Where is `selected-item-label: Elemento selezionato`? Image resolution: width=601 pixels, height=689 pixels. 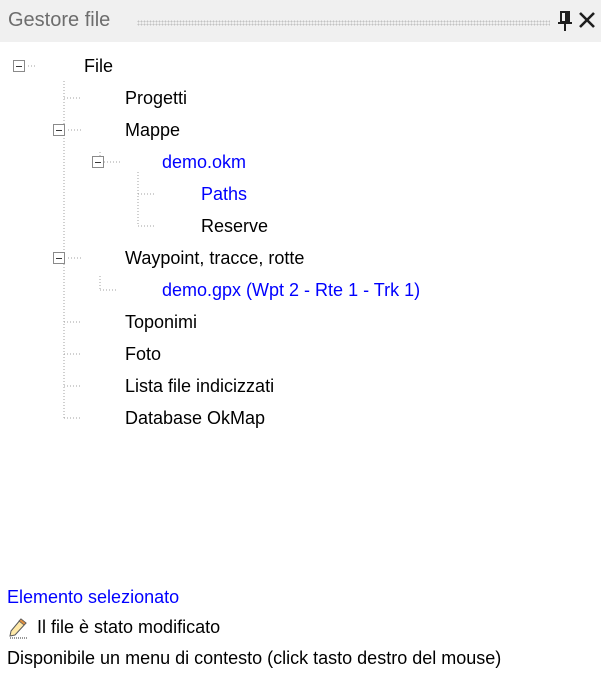
selected-item-label: Elemento selezionato is located at coordinates (93, 597).